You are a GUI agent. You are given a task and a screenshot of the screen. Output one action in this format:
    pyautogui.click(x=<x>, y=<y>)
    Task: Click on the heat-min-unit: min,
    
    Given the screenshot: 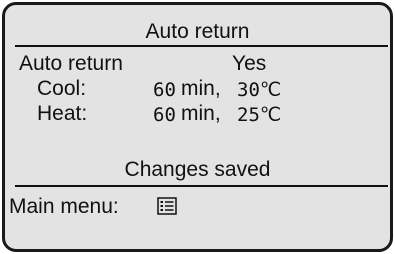 What is the action you would take?
    pyautogui.click(x=201, y=113)
    